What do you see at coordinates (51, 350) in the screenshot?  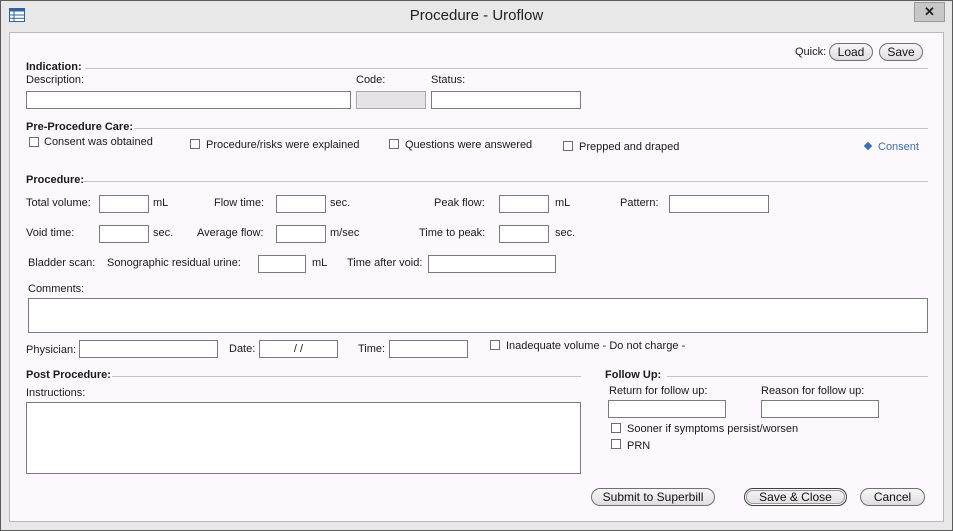 I see `physician-label: Physician:` at bounding box center [51, 350].